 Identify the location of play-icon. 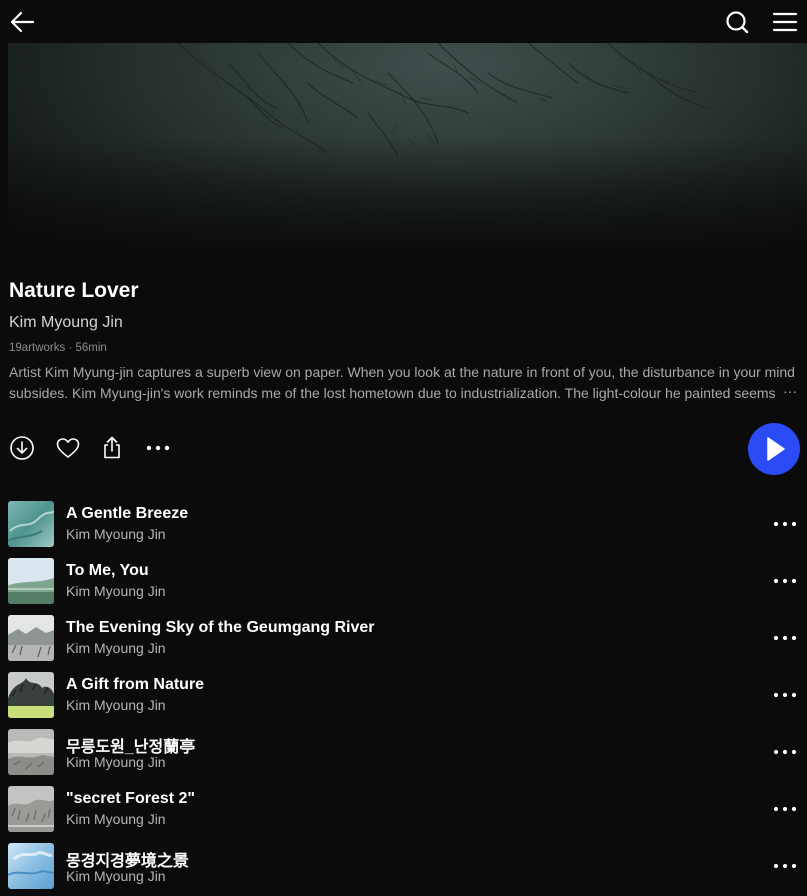
(776, 449).